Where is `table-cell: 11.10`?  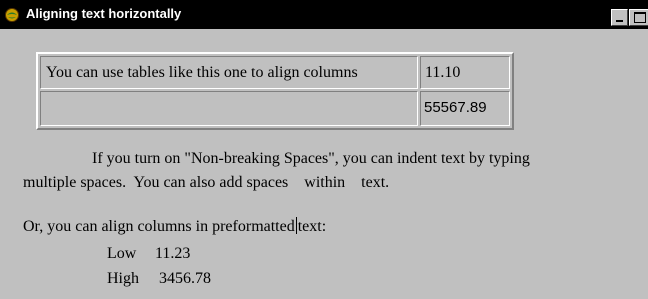
table-cell: 11.10 is located at coordinates (465, 72).